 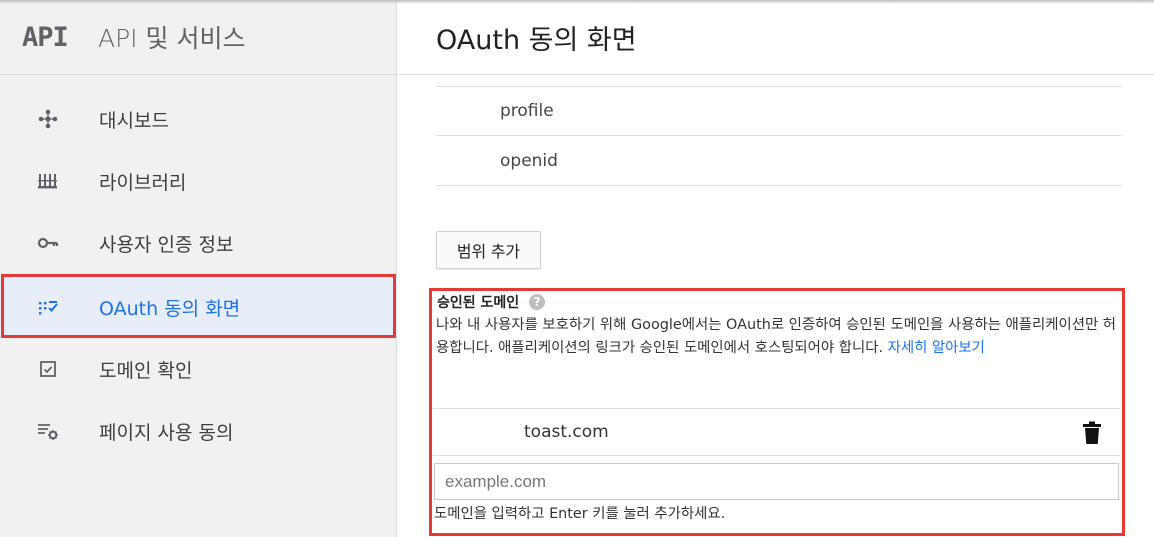 What do you see at coordinates (48, 243) in the screenshot?
I see `key-icon` at bounding box center [48, 243].